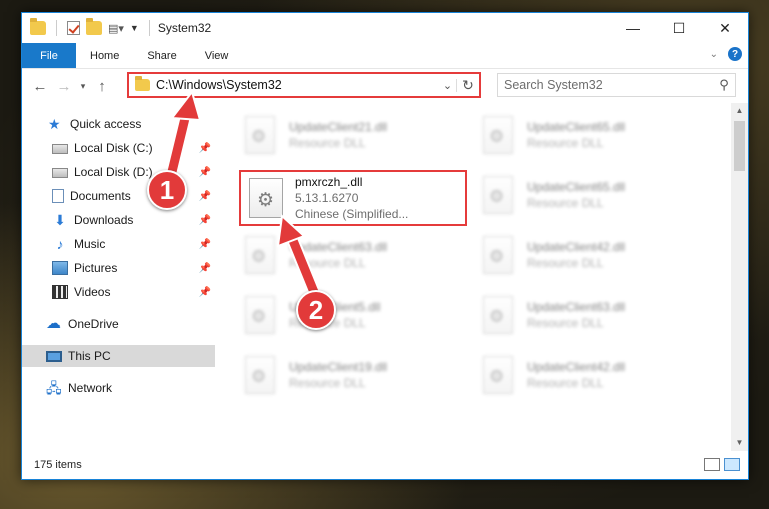 The image size is (769, 509). I want to click on tab-view: View, so click(217, 55).